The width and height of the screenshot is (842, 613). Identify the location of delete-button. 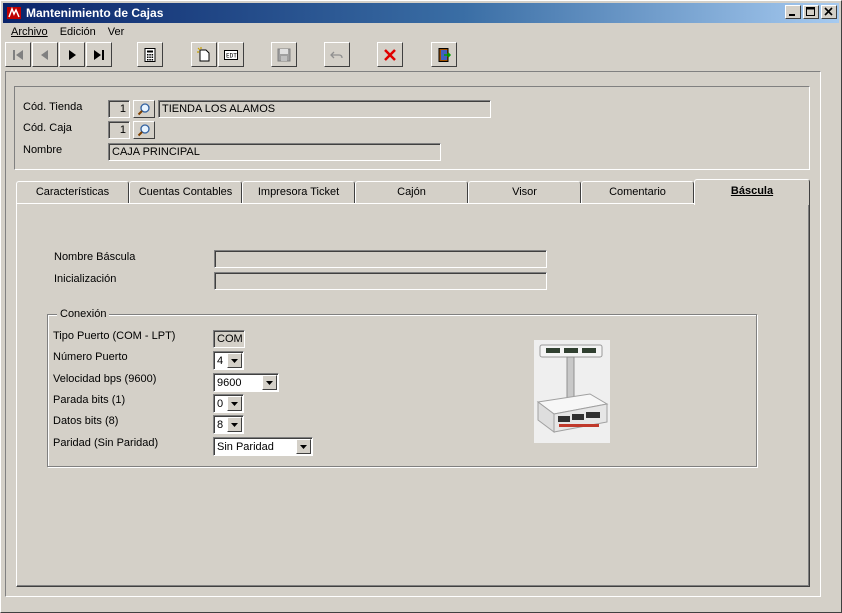
(390, 54).